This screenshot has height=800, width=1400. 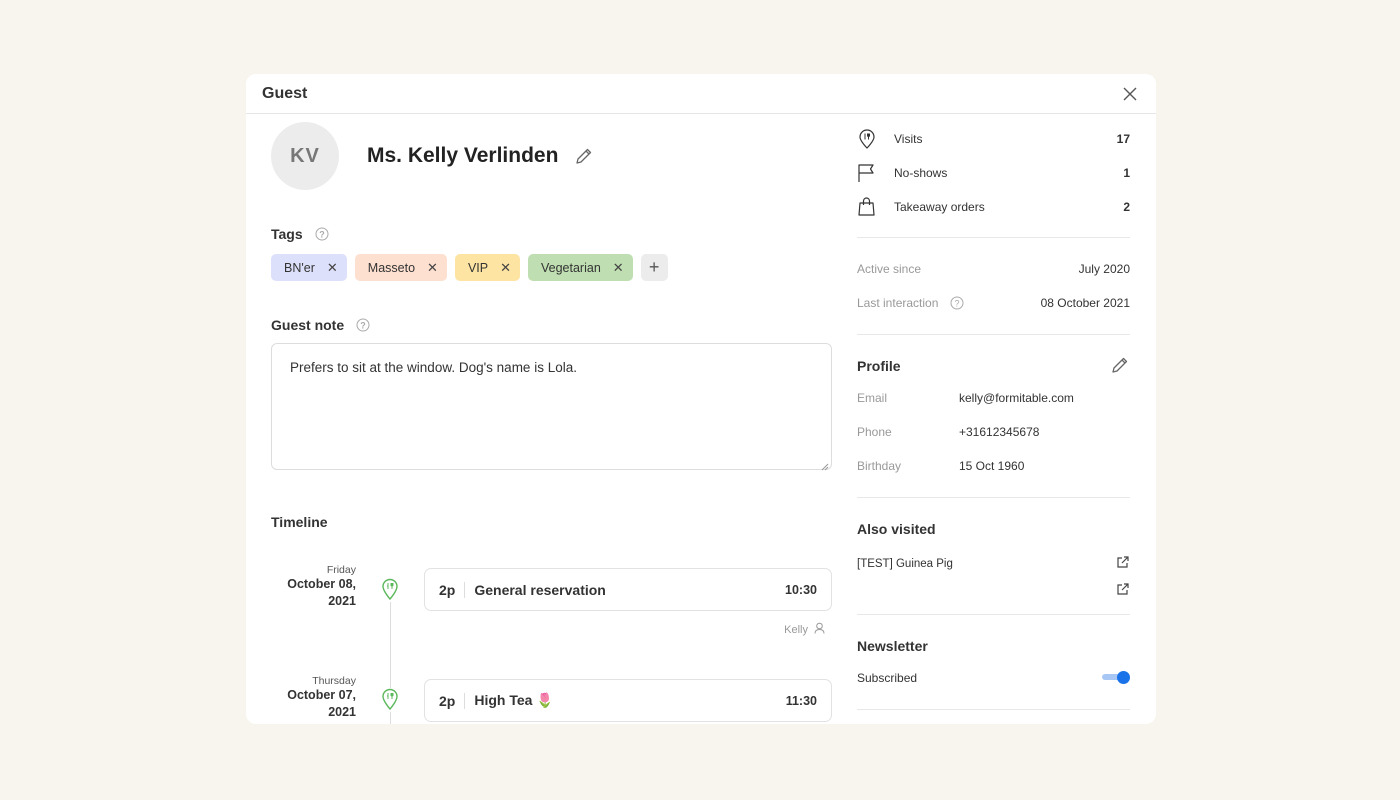 What do you see at coordinates (305, 156) in the screenshot?
I see `avatar: KV` at bounding box center [305, 156].